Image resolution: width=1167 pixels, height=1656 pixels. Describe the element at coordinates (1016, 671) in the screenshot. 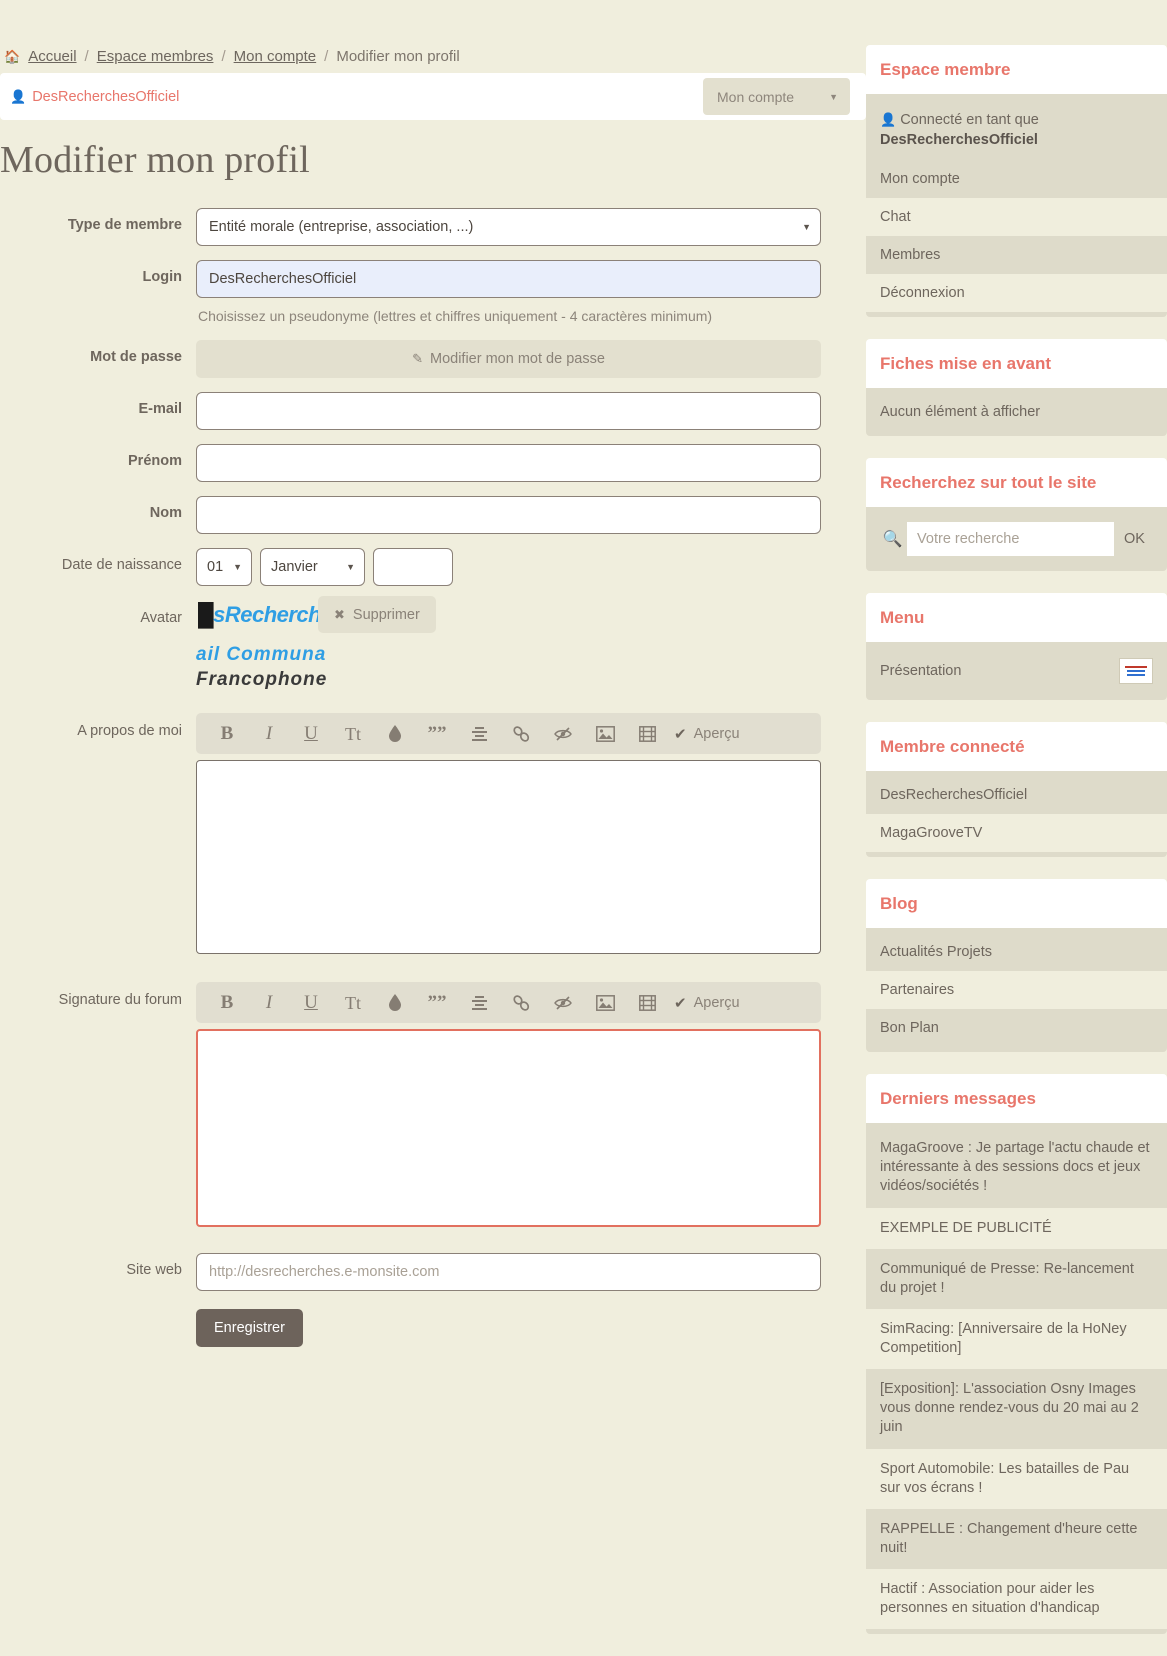

I see `sidebar-item-presentation: Présentation` at that location.